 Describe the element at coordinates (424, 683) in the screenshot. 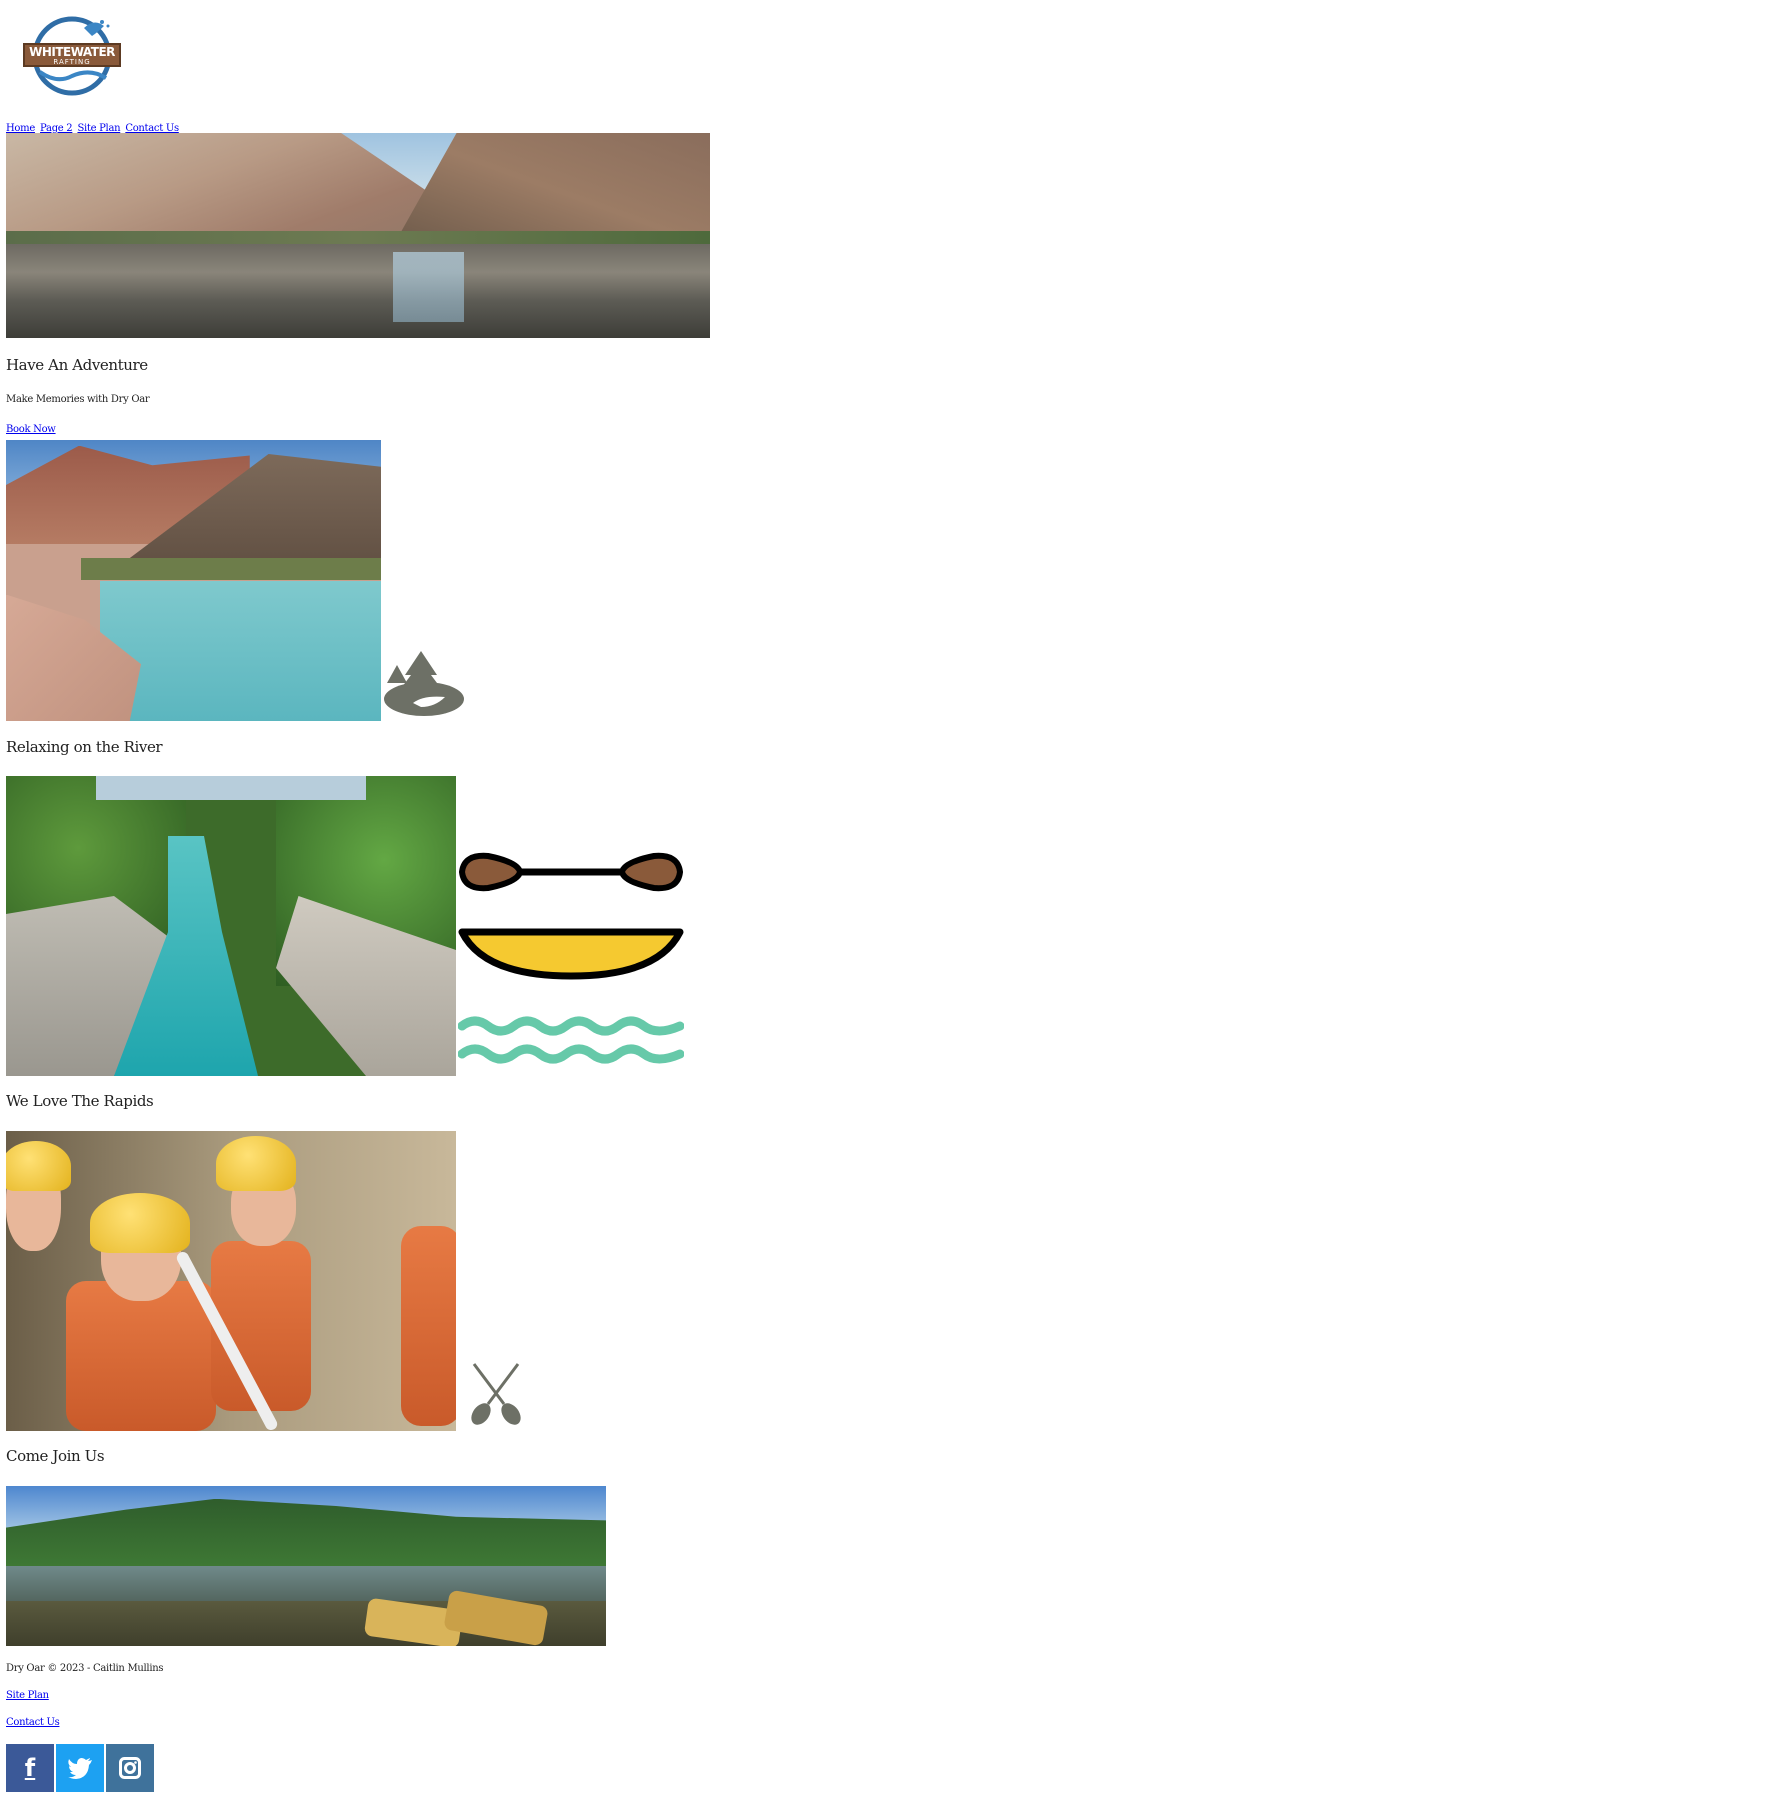

I see `forest-island-icon` at that location.